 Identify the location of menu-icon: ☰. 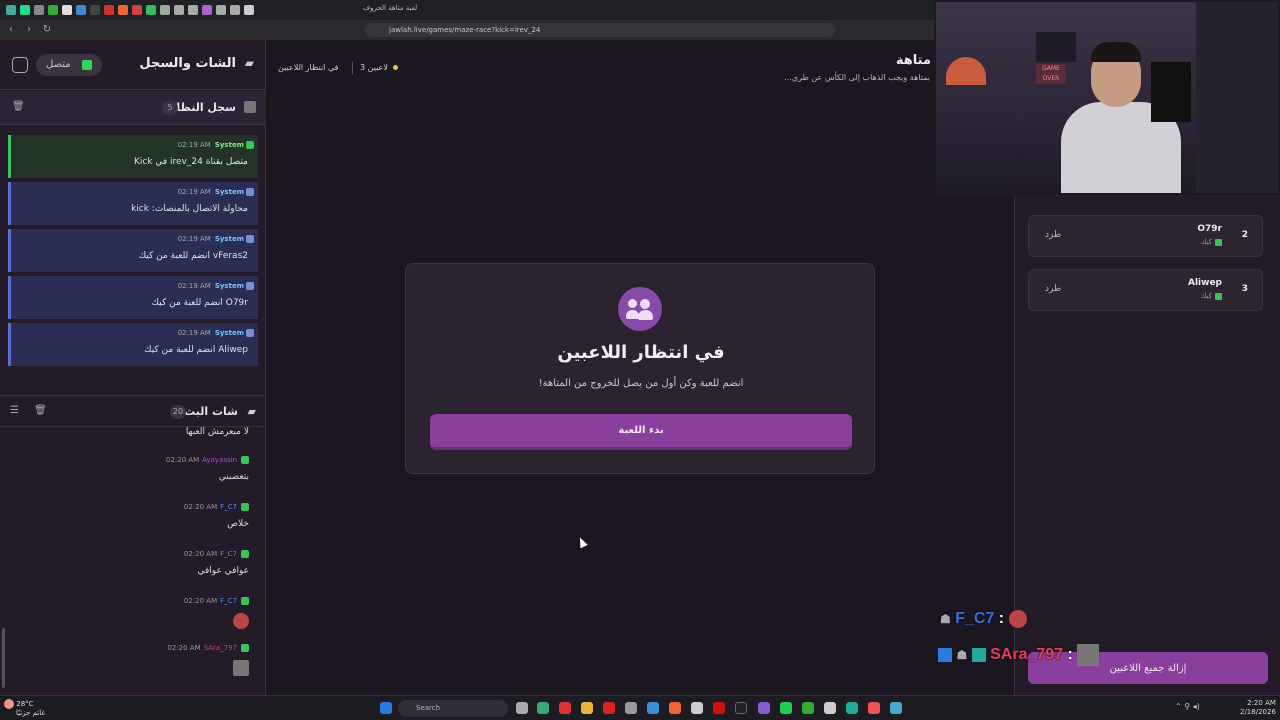
(14, 410).